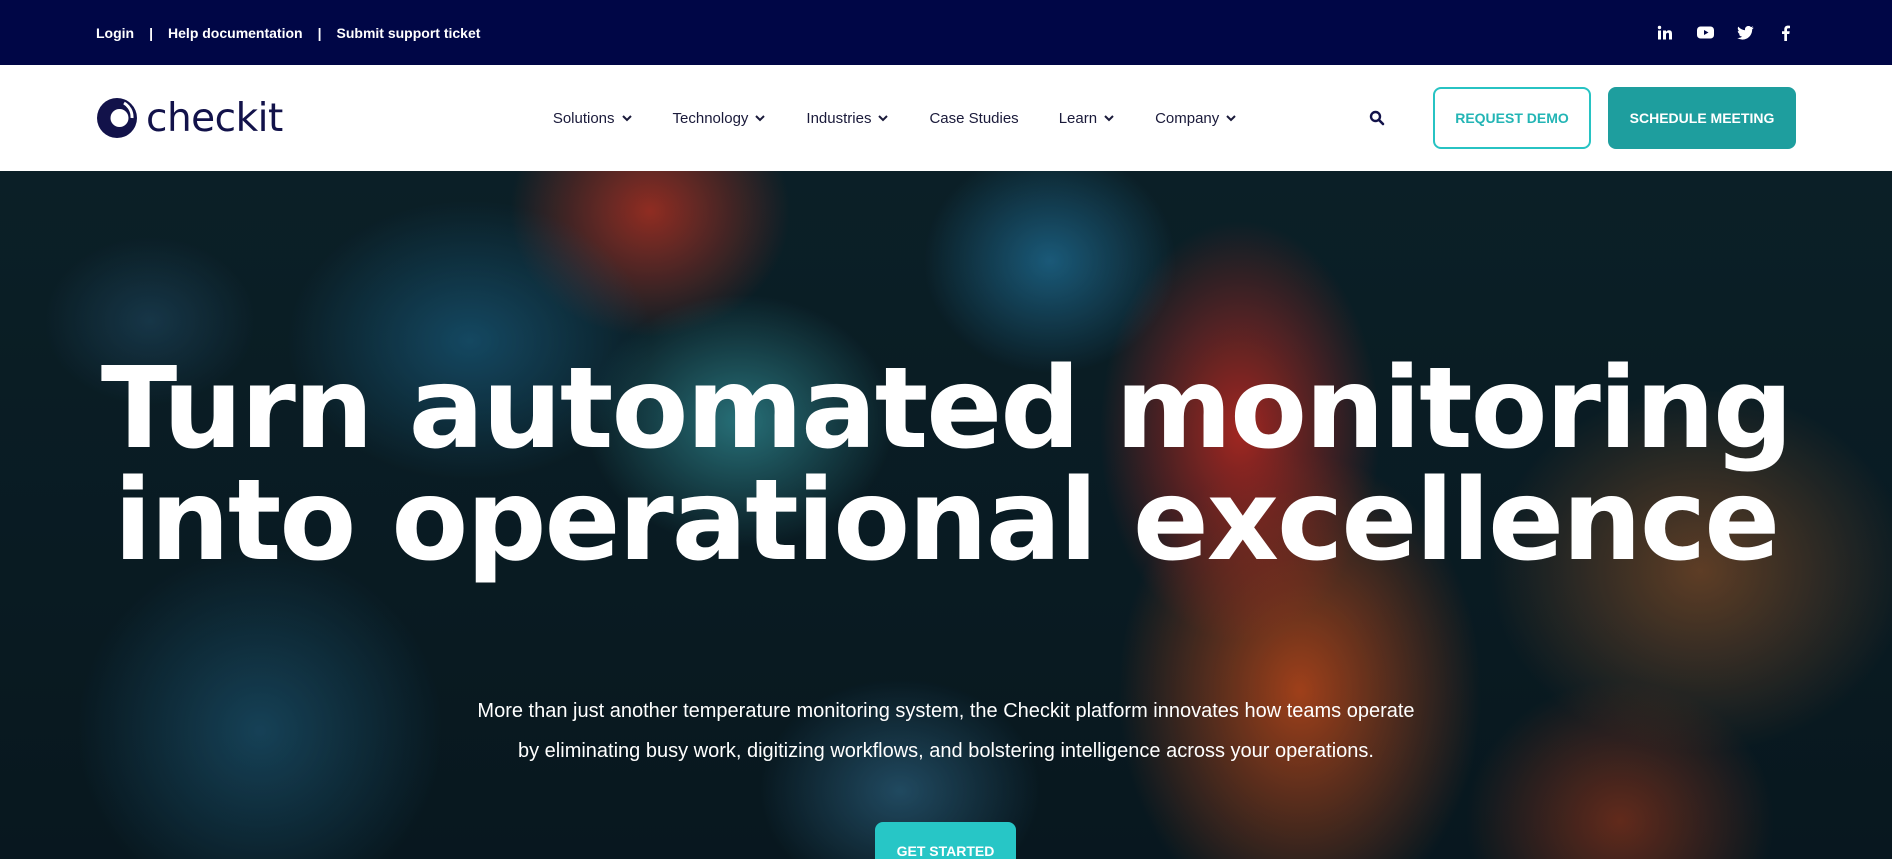  I want to click on menu-technology: Technology, so click(720, 118).